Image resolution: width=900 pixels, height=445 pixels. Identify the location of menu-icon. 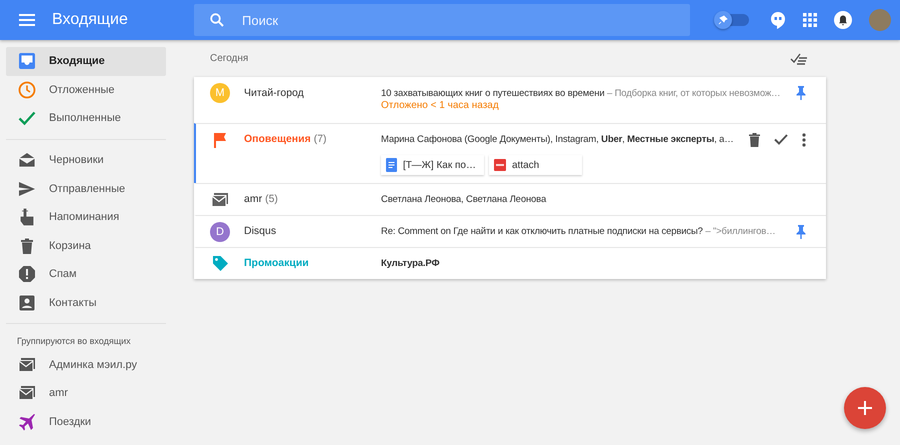
(27, 20).